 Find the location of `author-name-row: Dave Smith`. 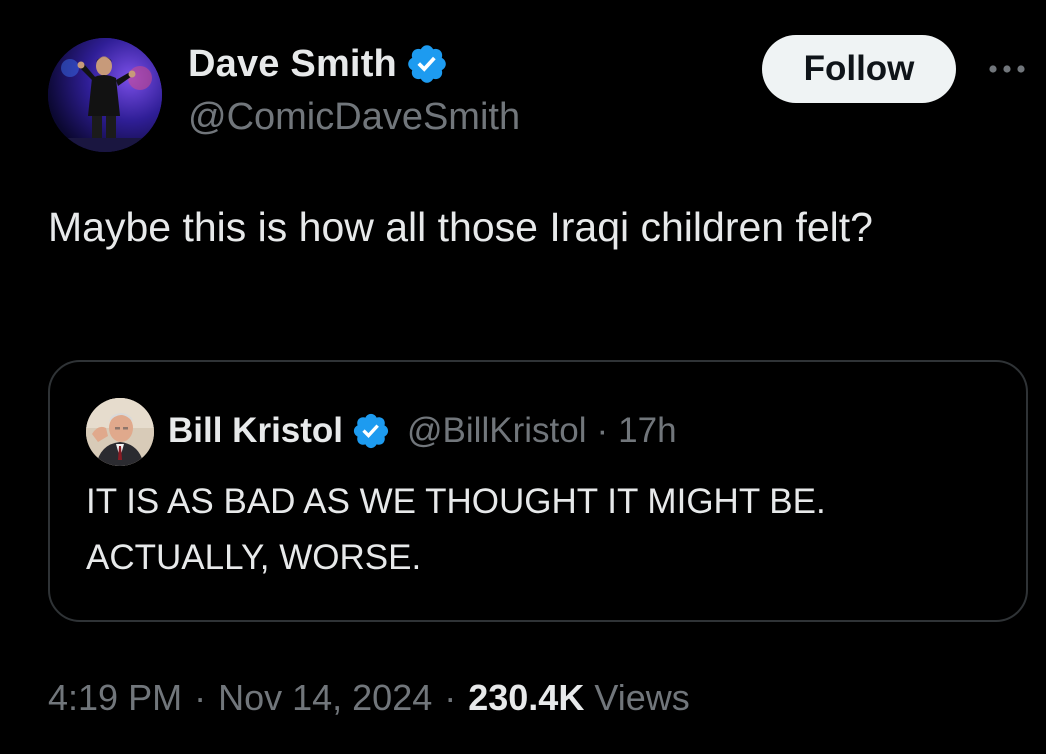

author-name-row: Dave Smith is located at coordinates (318, 64).